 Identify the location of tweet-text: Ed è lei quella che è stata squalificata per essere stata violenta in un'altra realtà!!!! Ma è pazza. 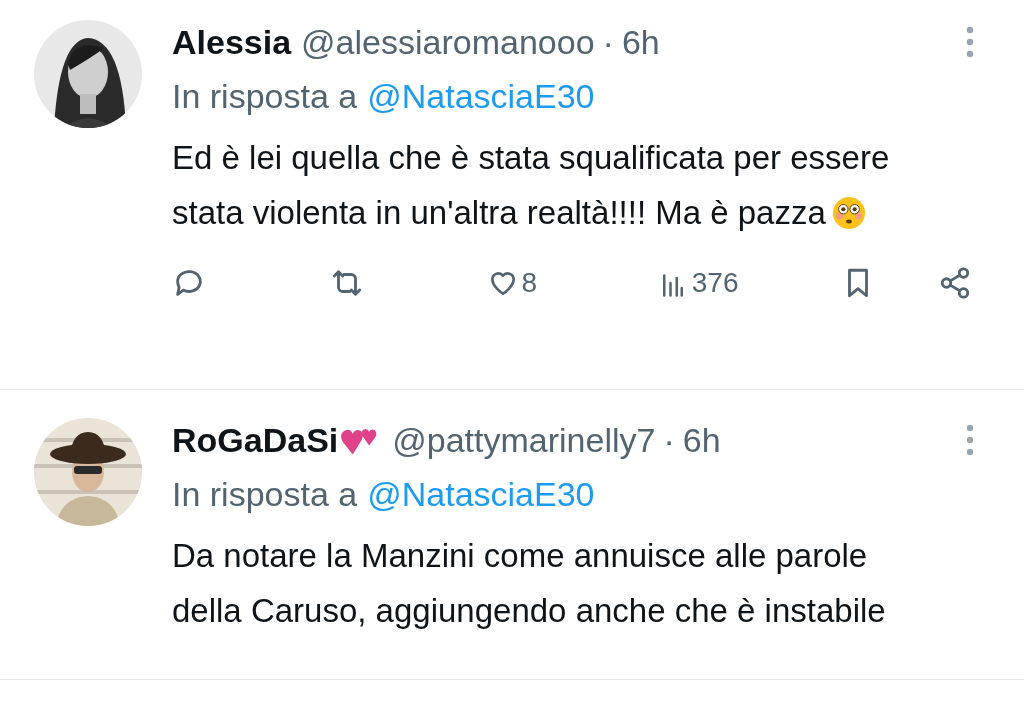
(531, 185).